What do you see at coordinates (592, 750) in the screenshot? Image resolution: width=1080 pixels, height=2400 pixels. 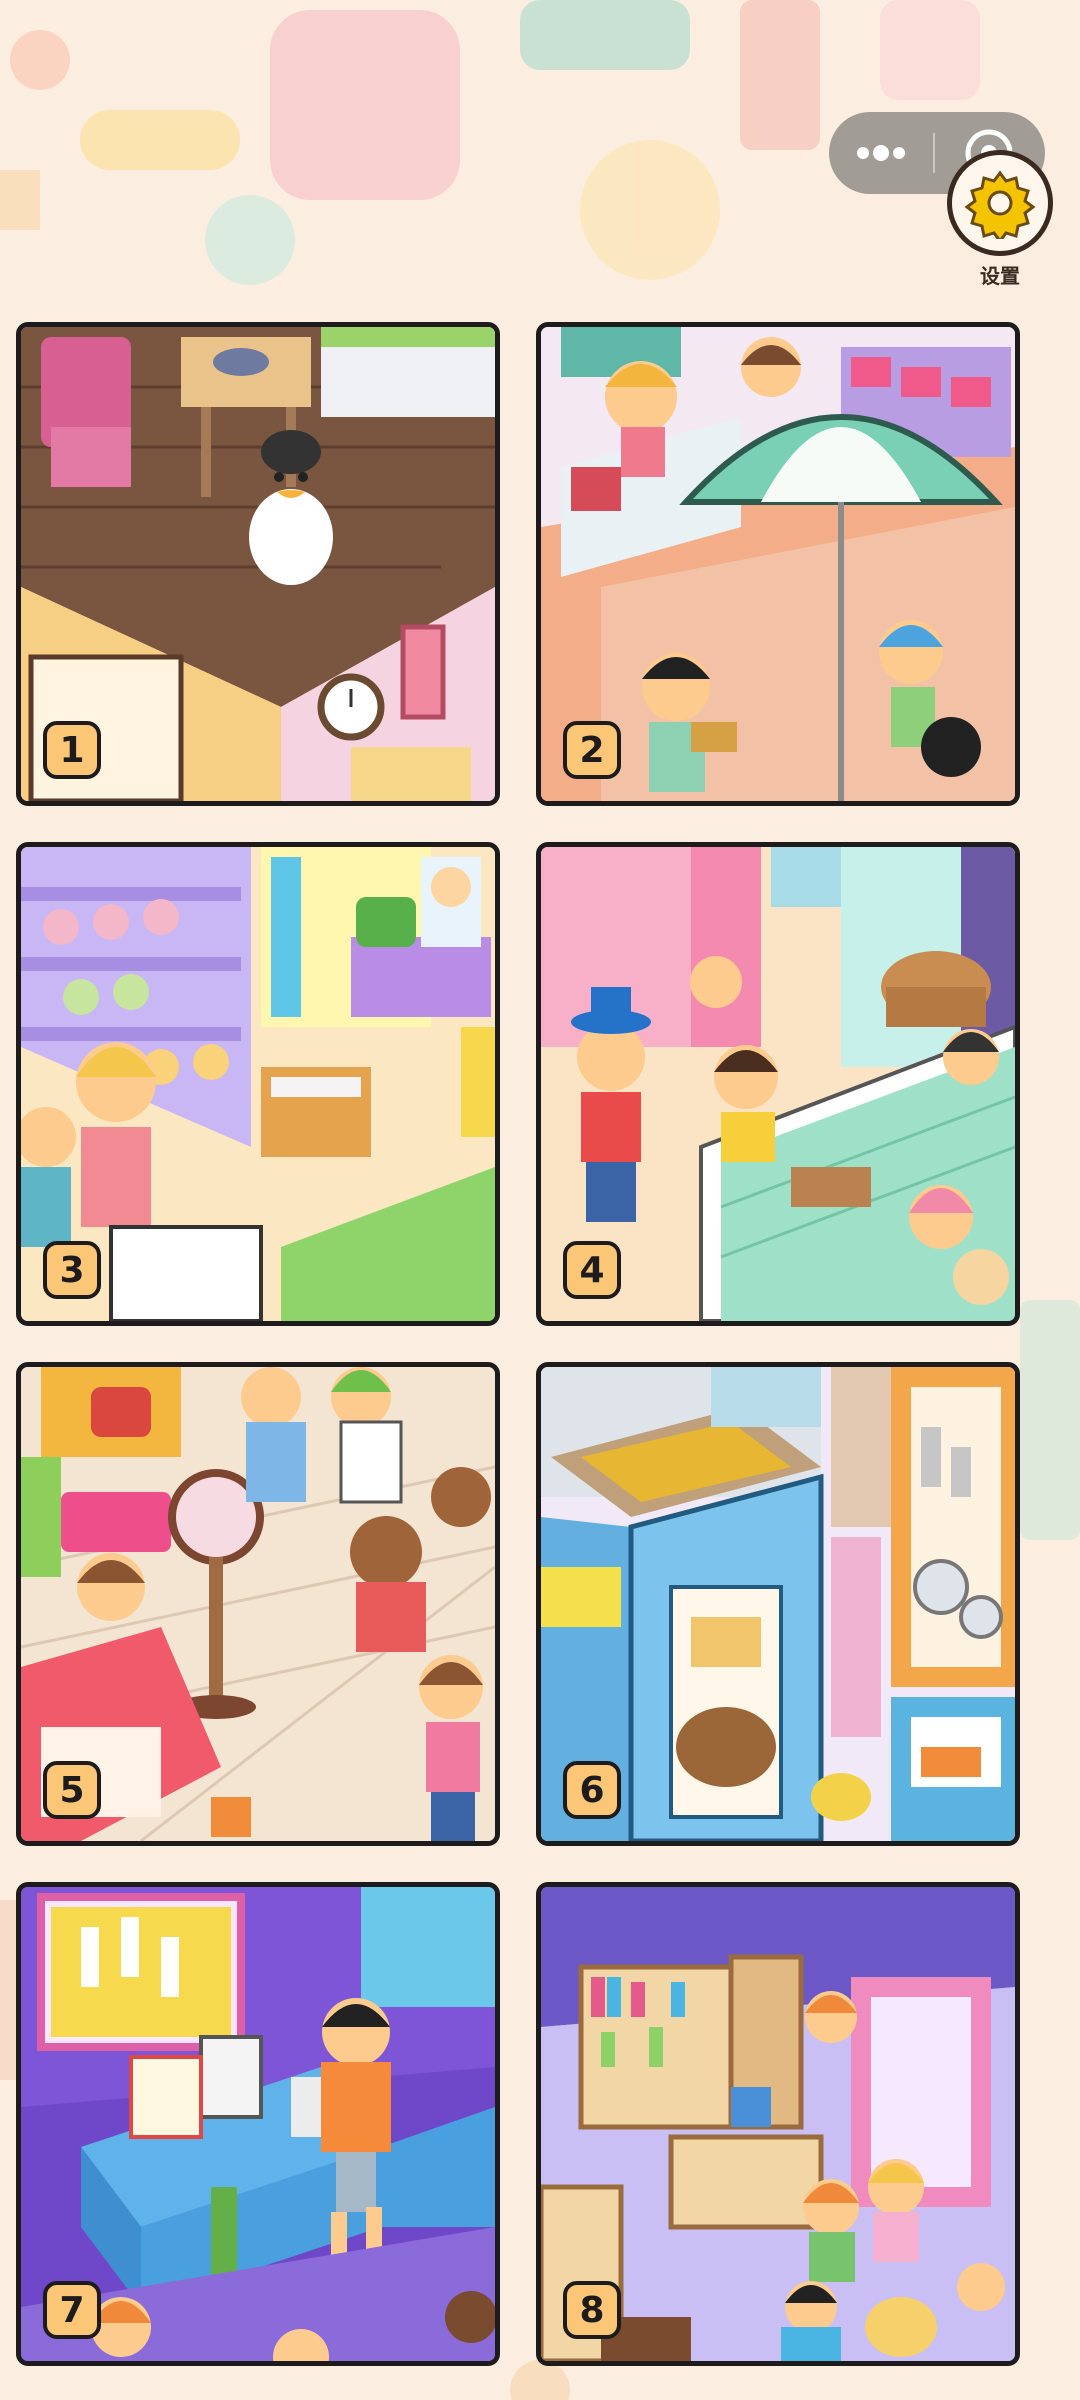 I see `level-number-badge: 2` at bounding box center [592, 750].